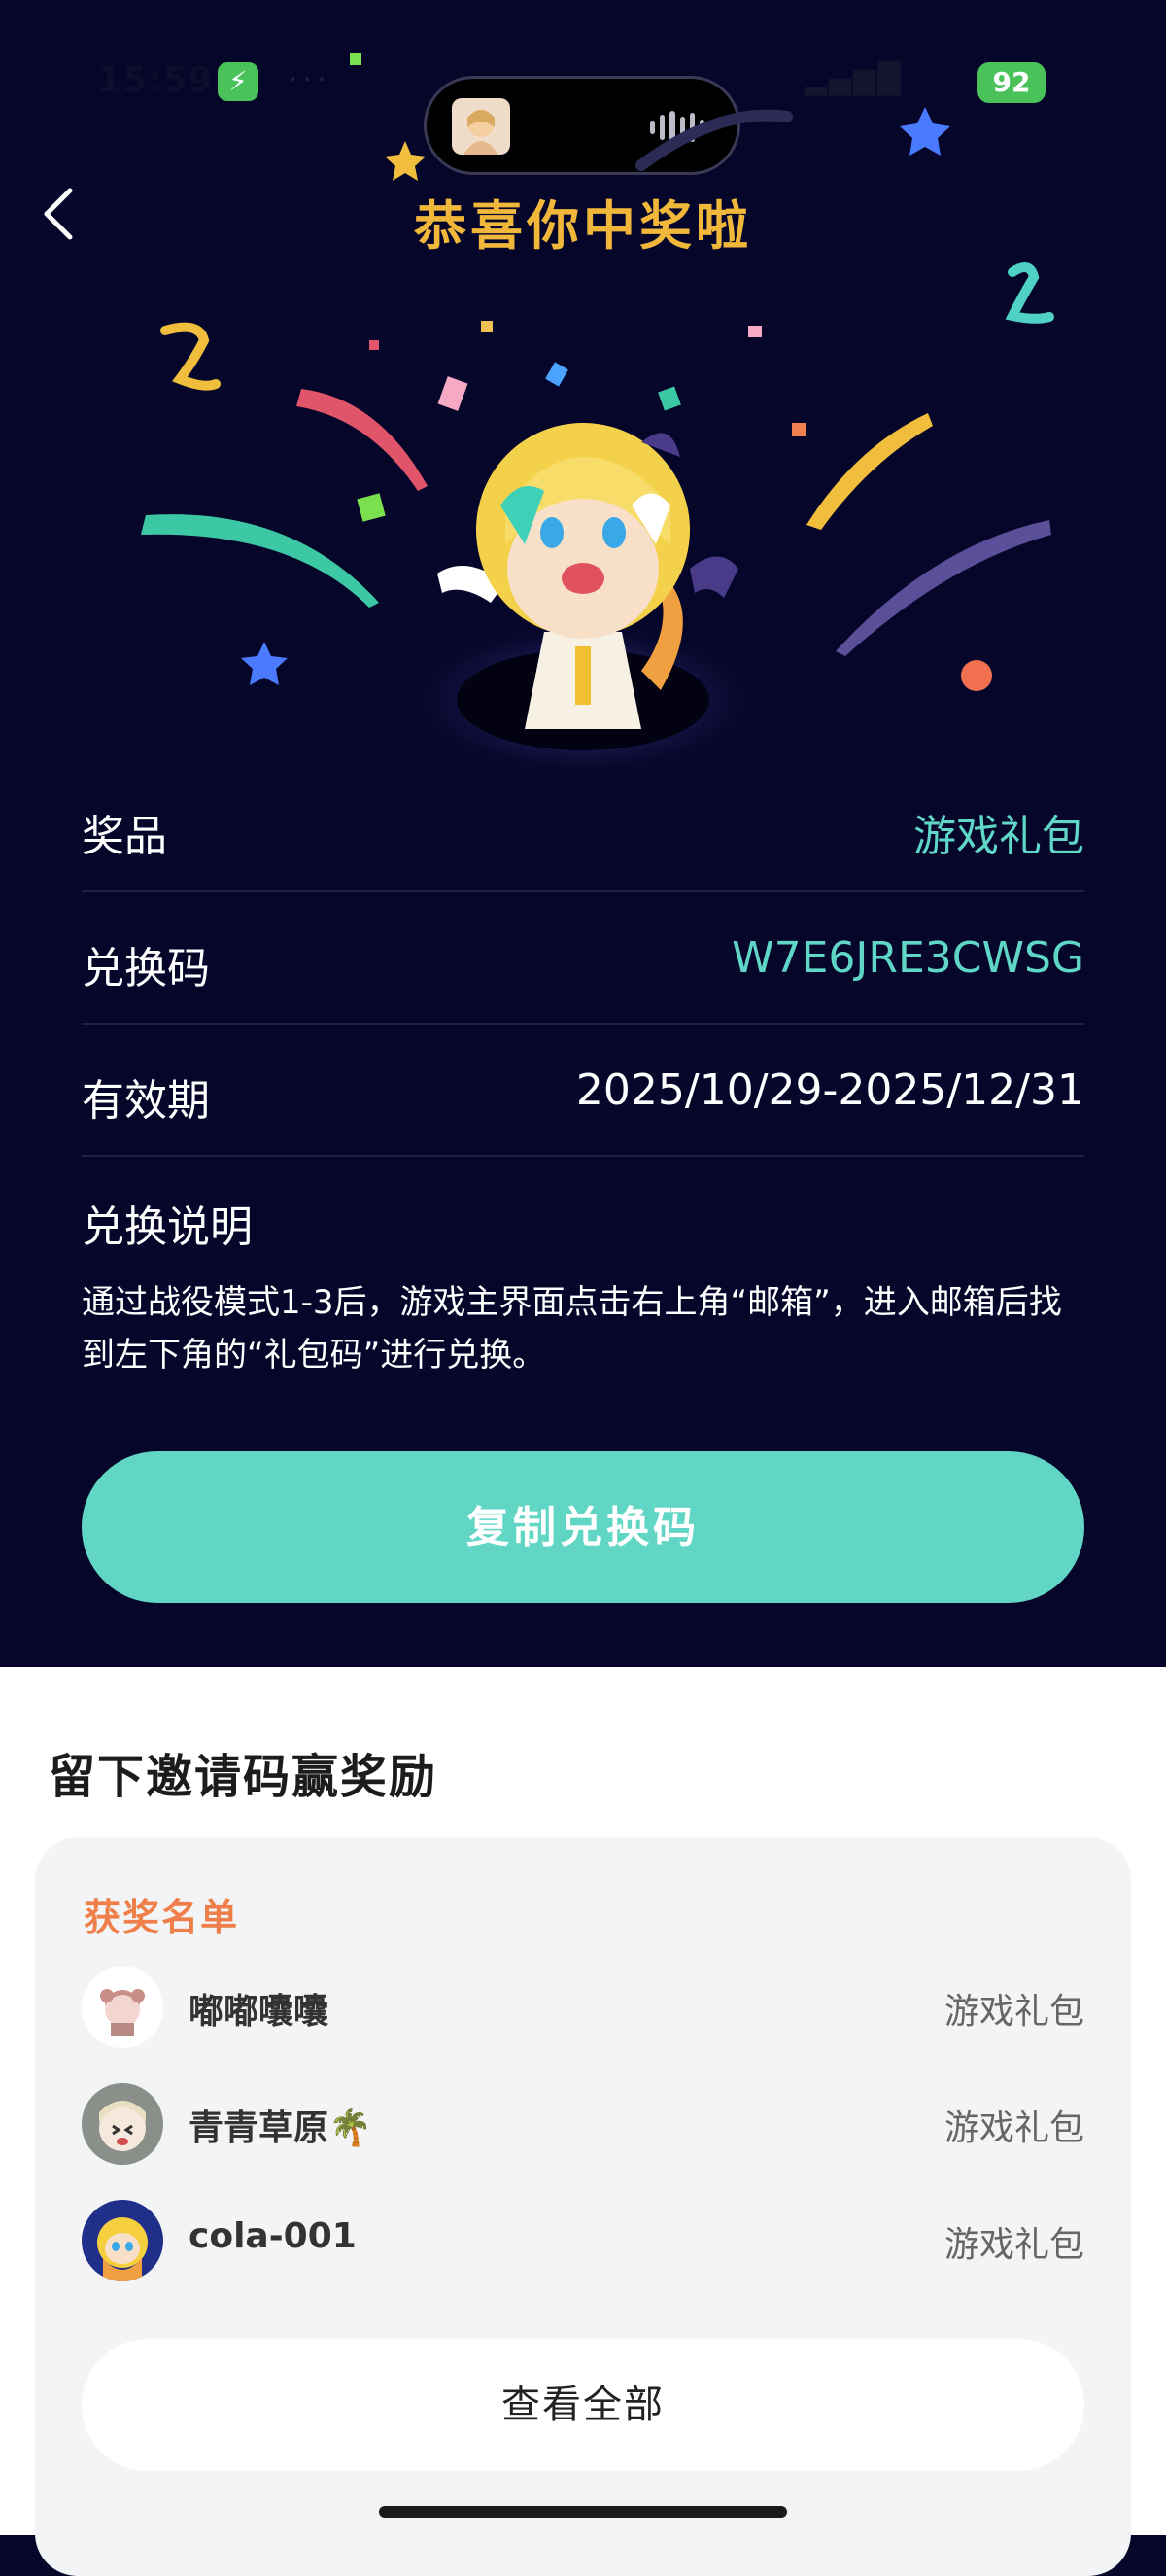 This screenshot has height=2576, width=1166. Describe the element at coordinates (583, 2512) in the screenshot. I see `home-indicator` at that location.